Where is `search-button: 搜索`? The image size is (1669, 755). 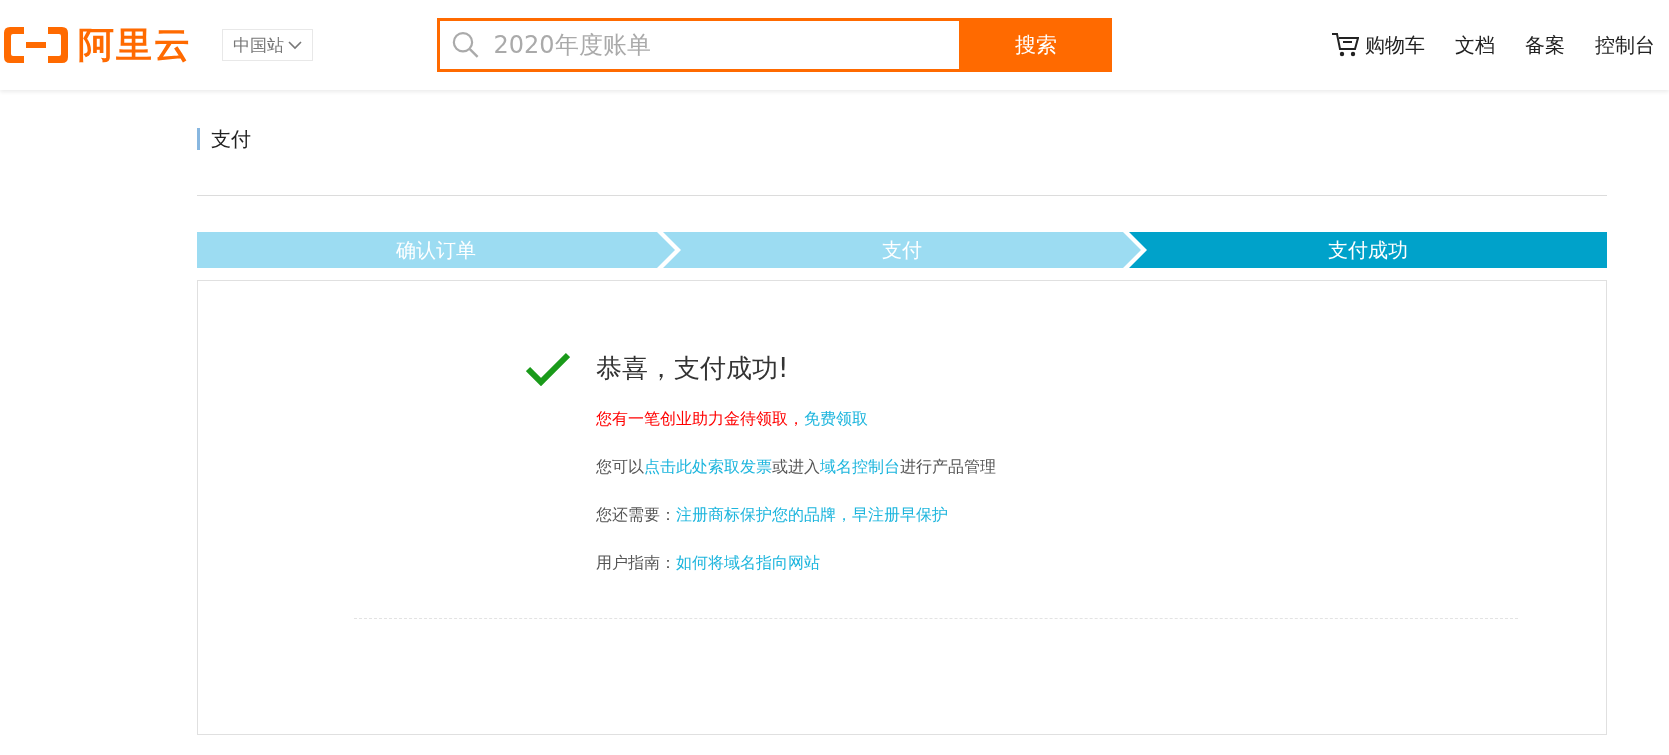 search-button: 搜索 is located at coordinates (1035, 45).